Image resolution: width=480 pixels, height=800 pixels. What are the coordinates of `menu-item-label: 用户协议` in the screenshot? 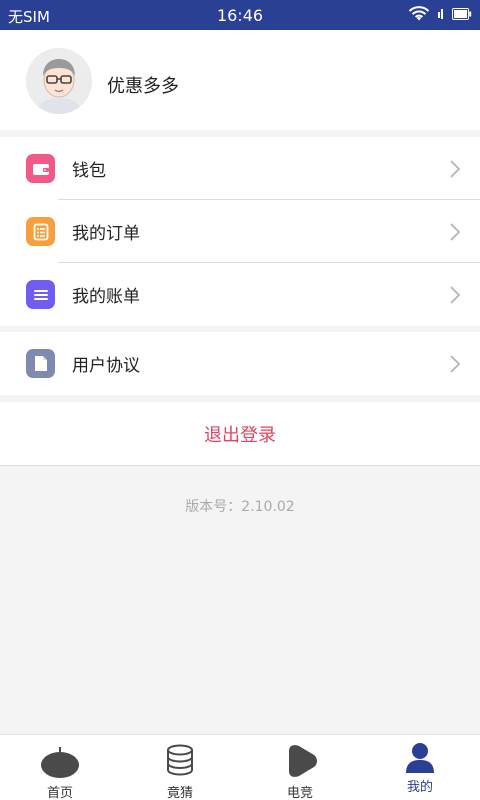 It's located at (106, 366).